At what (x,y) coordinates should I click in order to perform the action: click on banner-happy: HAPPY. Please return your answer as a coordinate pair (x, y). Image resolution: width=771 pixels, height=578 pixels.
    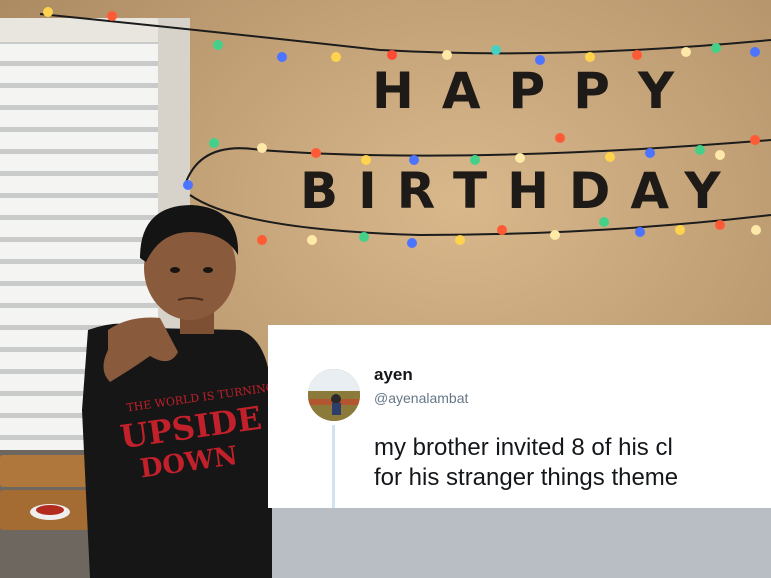
    Looking at the image, I should click on (537, 91).